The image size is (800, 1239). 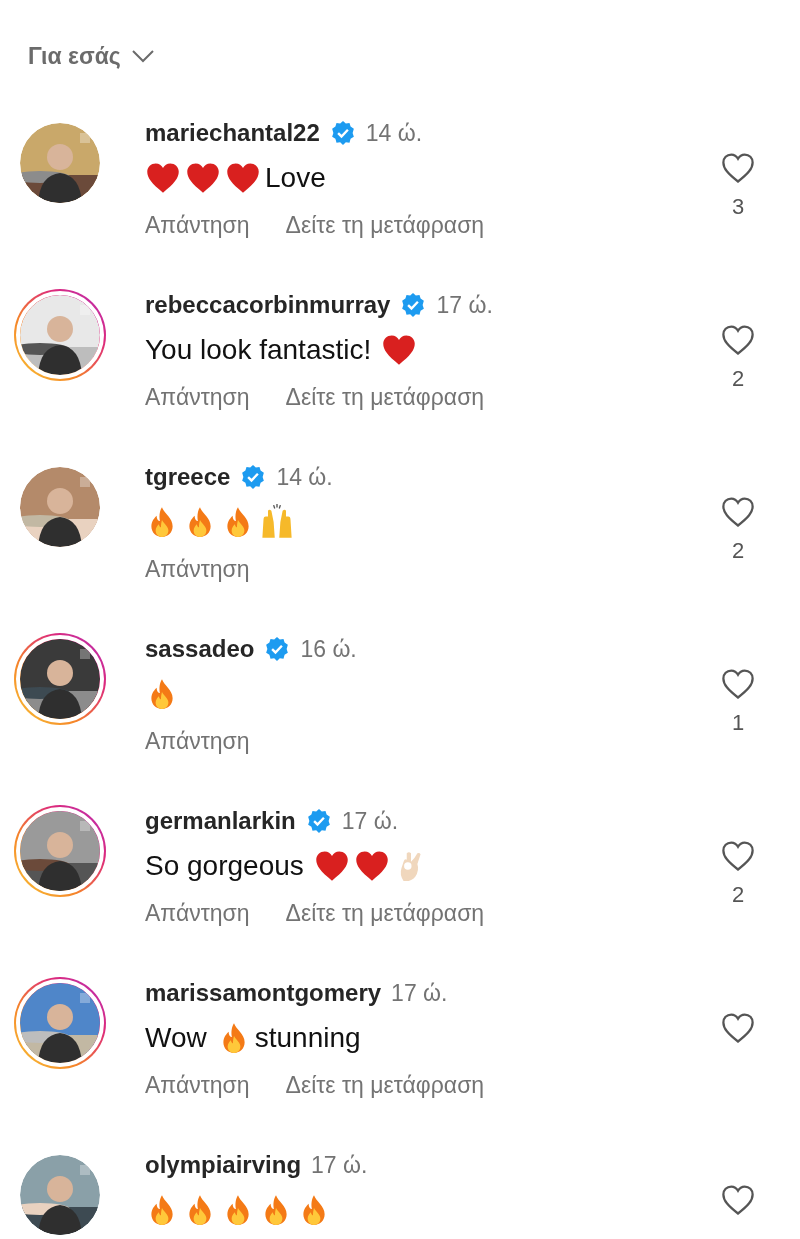 What do you see at coordinates (224, 866) in the screenshot?
I see `comment-text: So gorgeous` at bounding box center [224, 866].